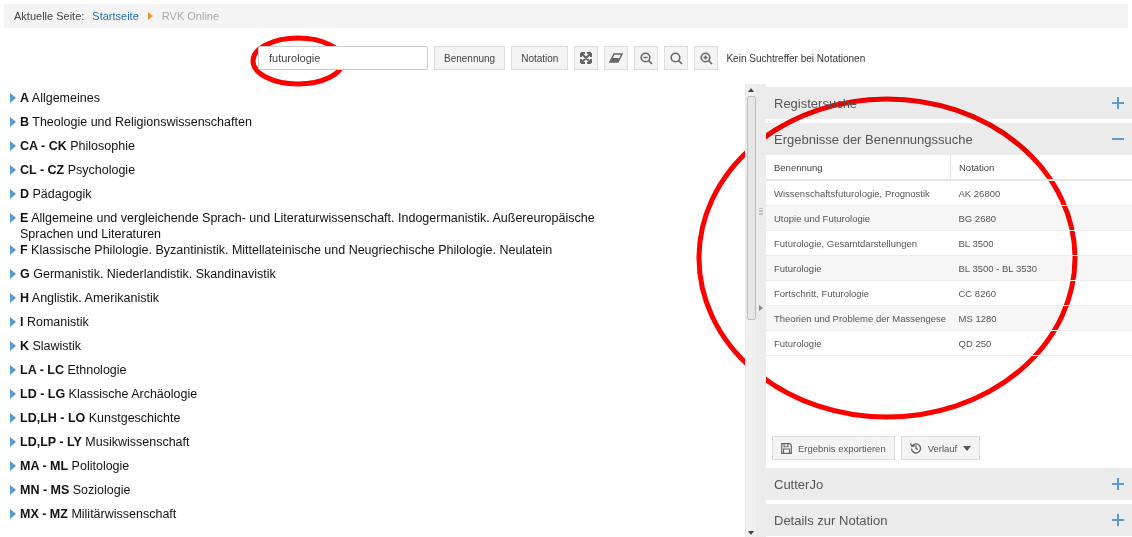  I want to click on history-dropdown: Verlauf, so click(940, 448).